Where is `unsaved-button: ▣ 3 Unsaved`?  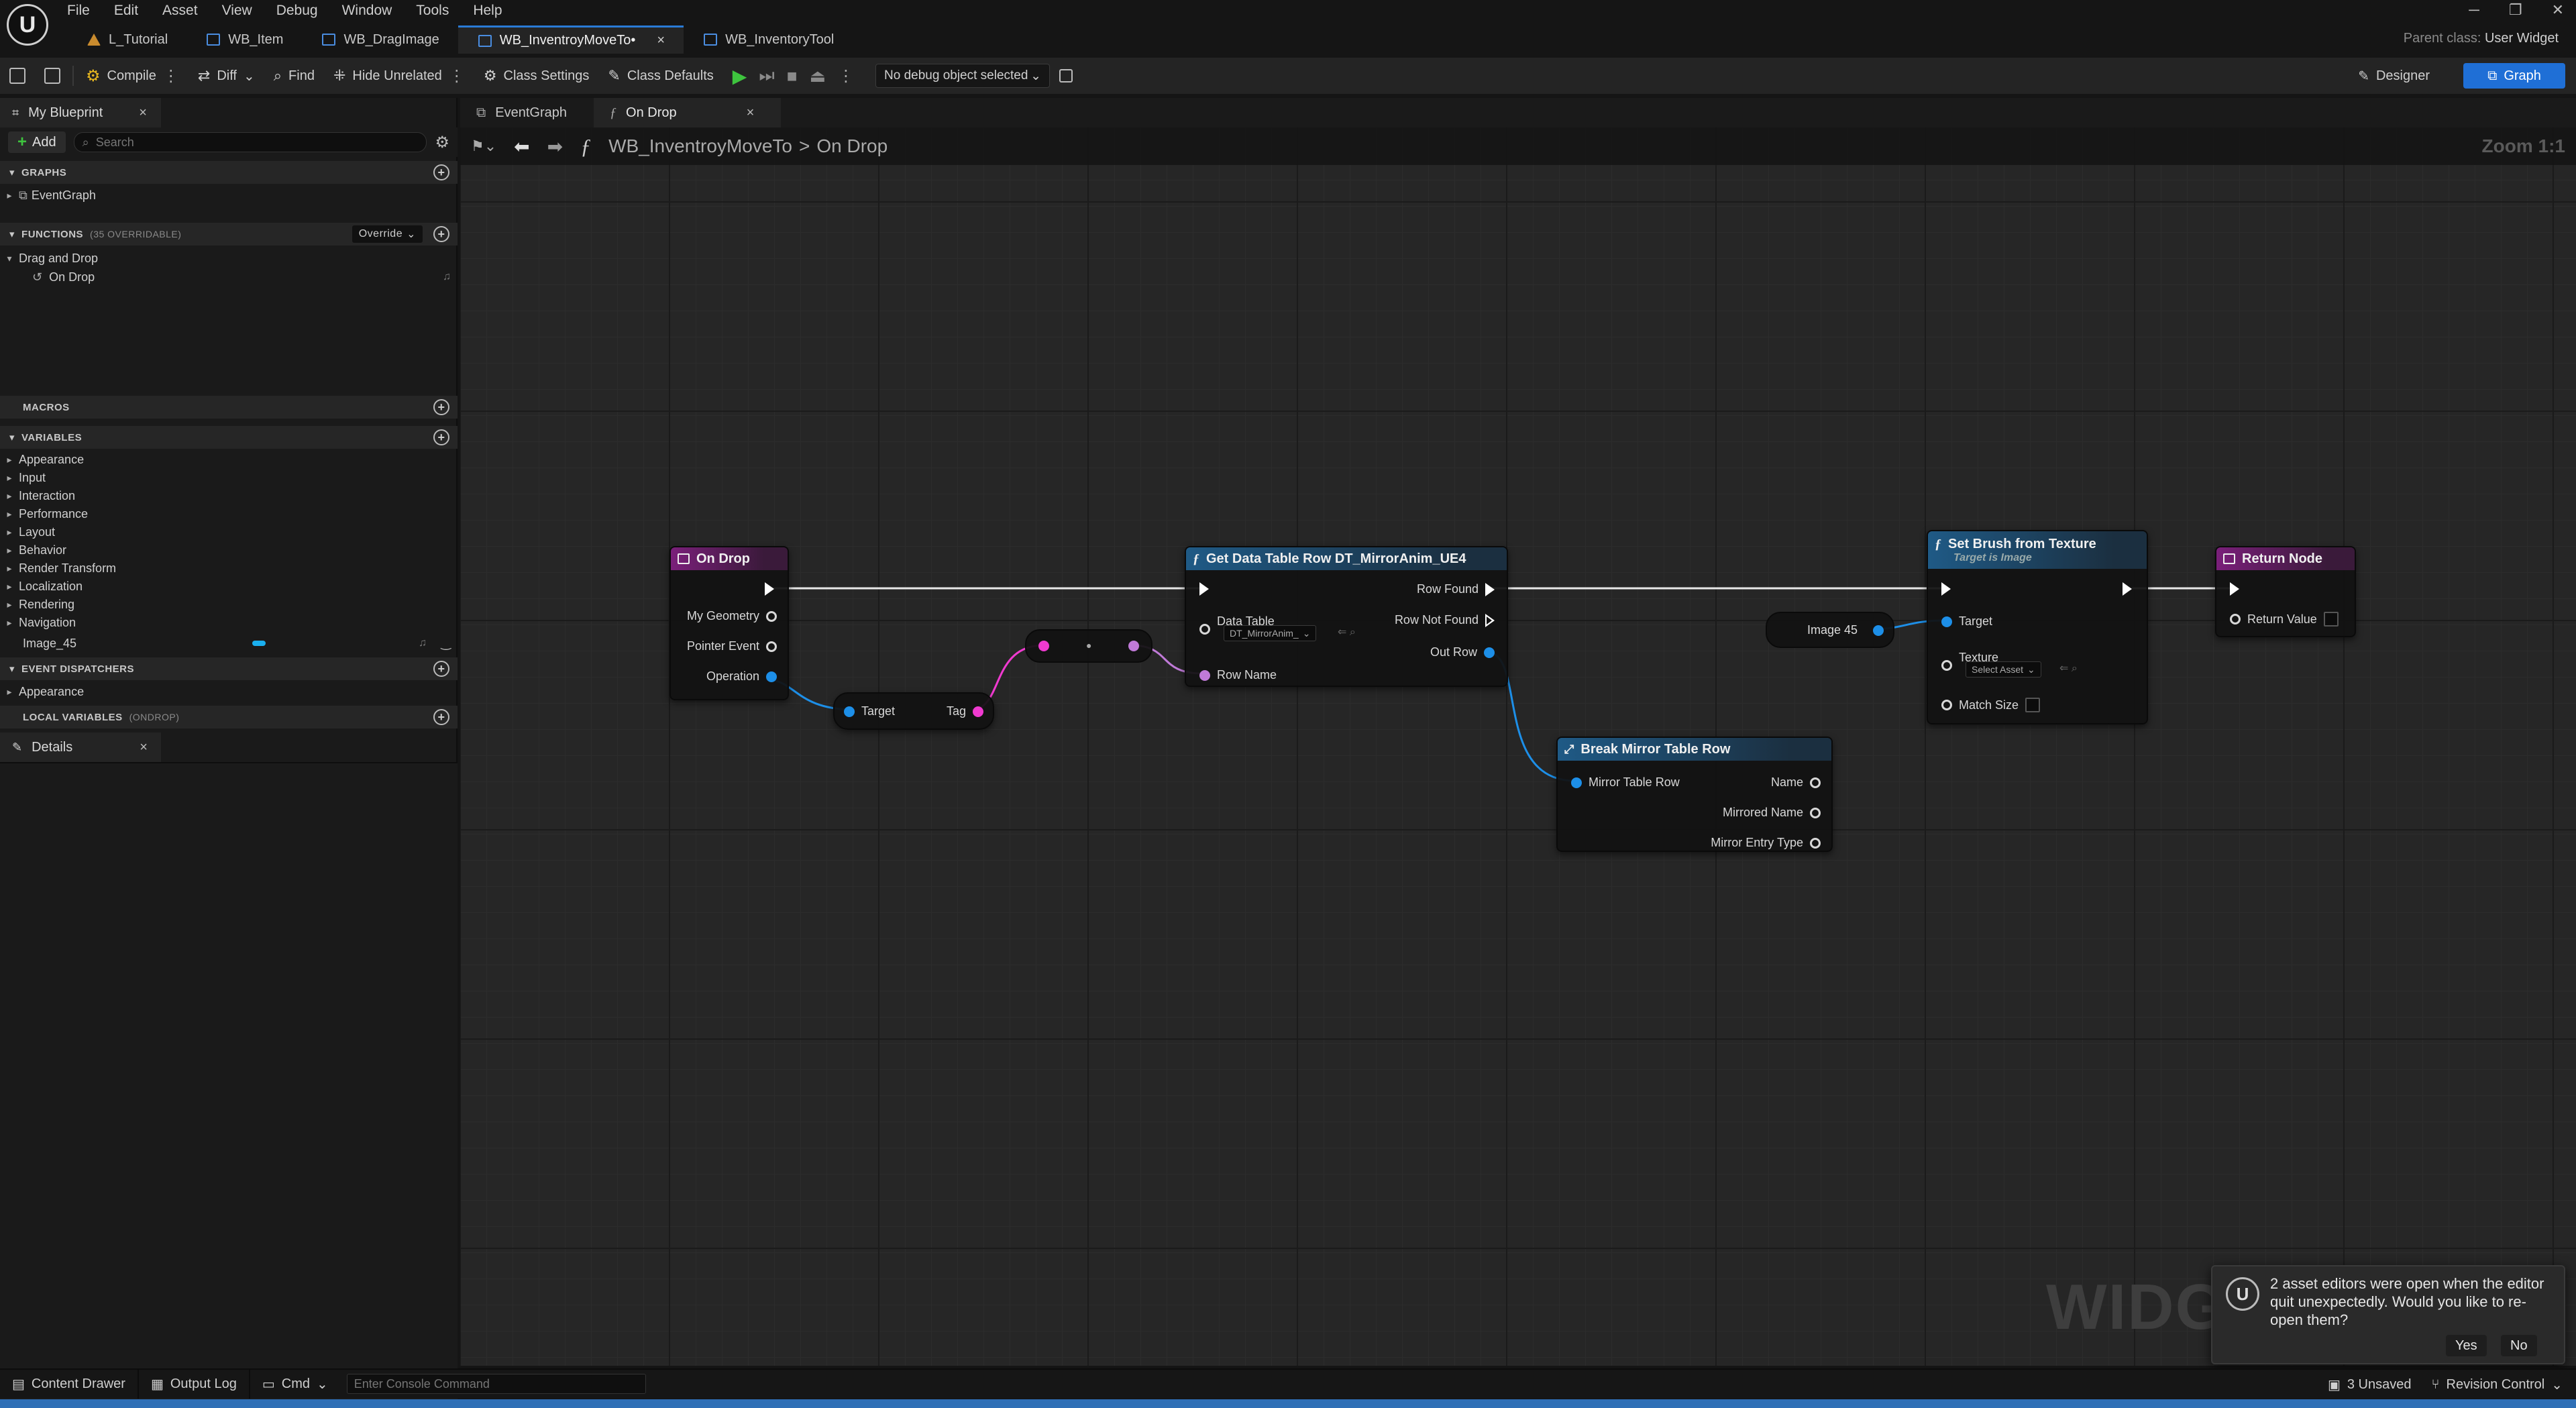 unsaved-button: ▣ 3 Unsaved is located at coordinates (2370, 1384).